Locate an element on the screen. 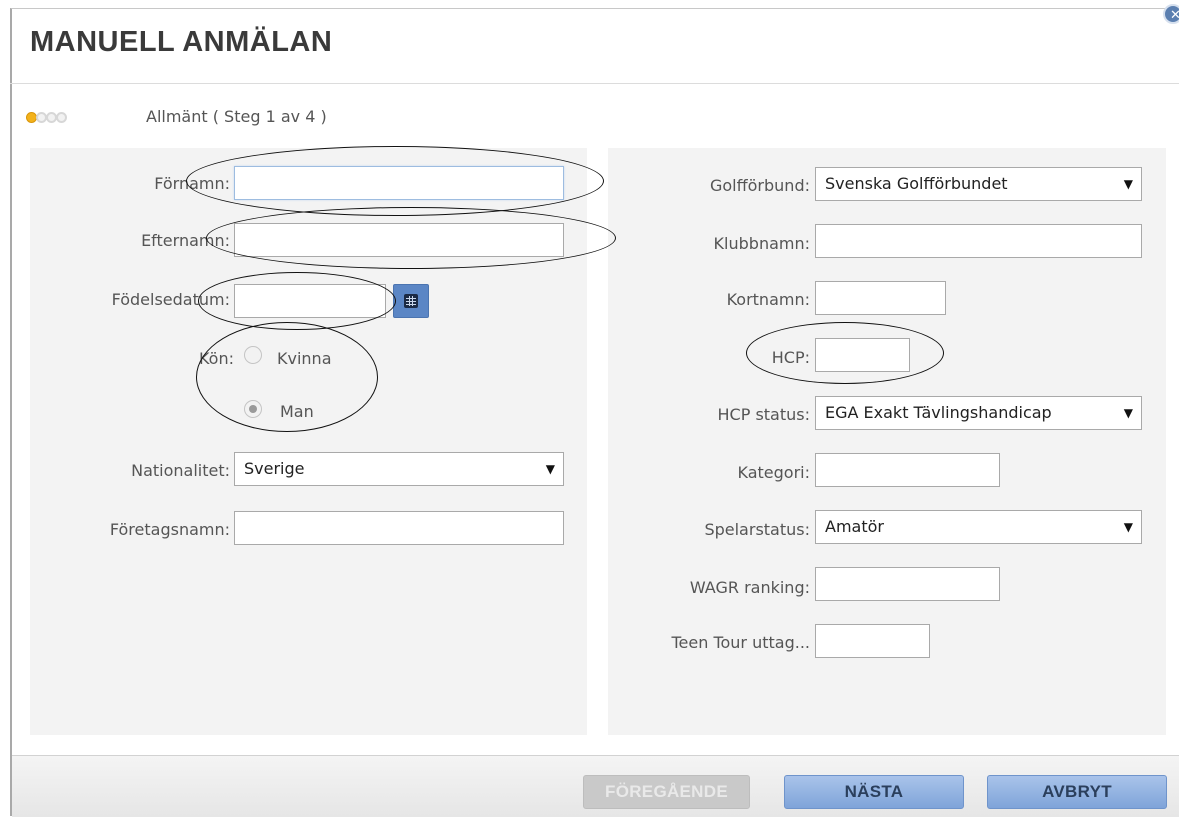 The height and width of the screenshot is (817, 1179). calendar-grid-icon is located at coordinates (411, 301).